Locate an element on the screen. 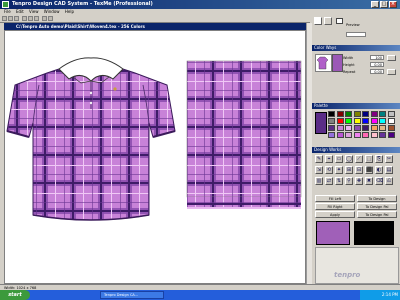 The height and width of the screenshot is (300, 400). redo-icon is located at coordinates (50, 18).